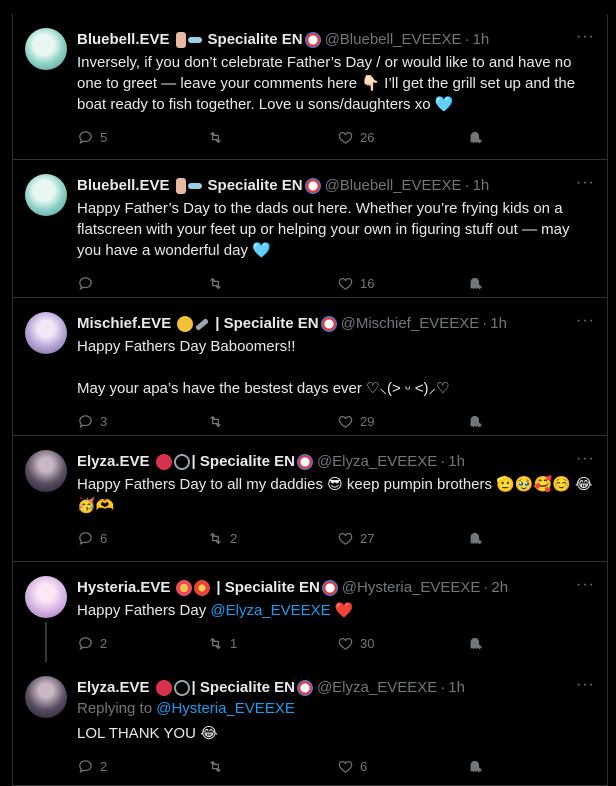  What do you see at coordinates (367, 137) in the screenshot?
I see `like-count: 26` at bounding box center [367, 137].